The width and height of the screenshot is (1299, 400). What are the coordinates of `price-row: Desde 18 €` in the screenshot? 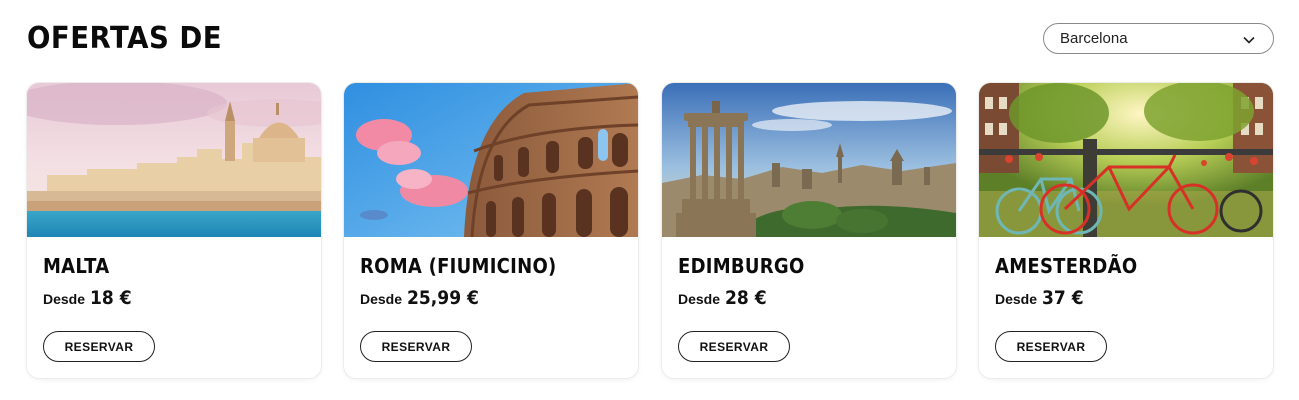 It's located at (89, 298).